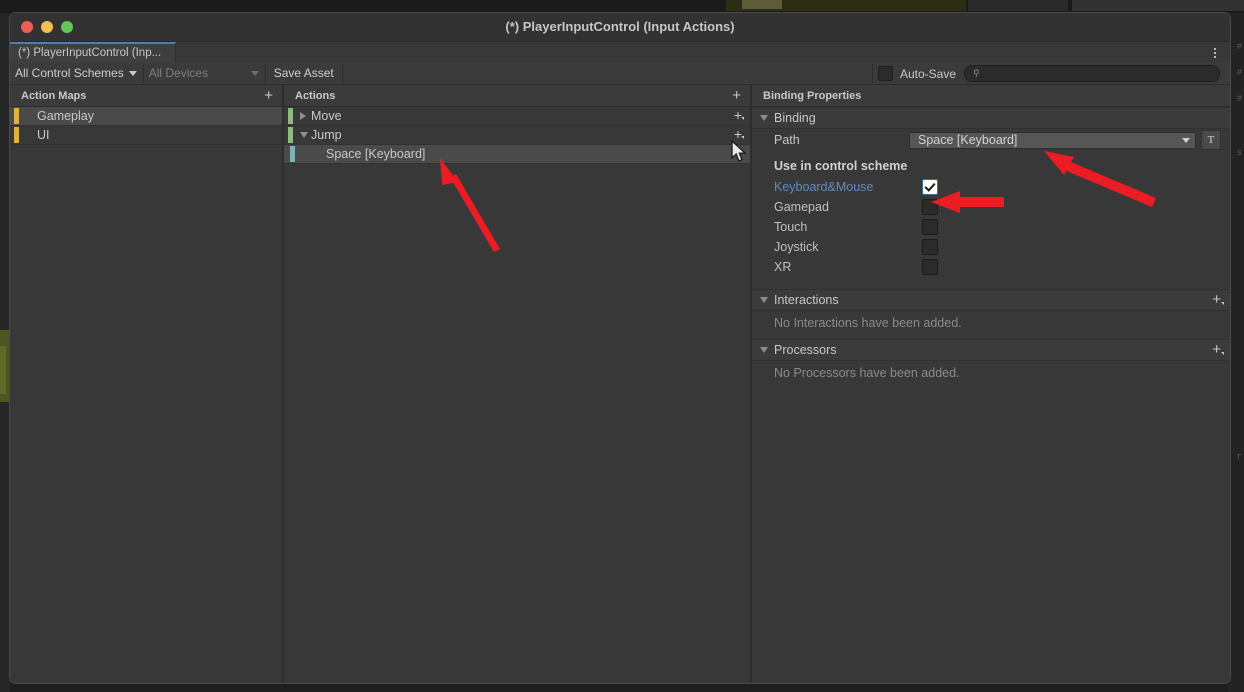 The width and height of the screenshot is (1244, 692). I want to click on path-dropdown: Space [Keyboard], so click(1052, 140).